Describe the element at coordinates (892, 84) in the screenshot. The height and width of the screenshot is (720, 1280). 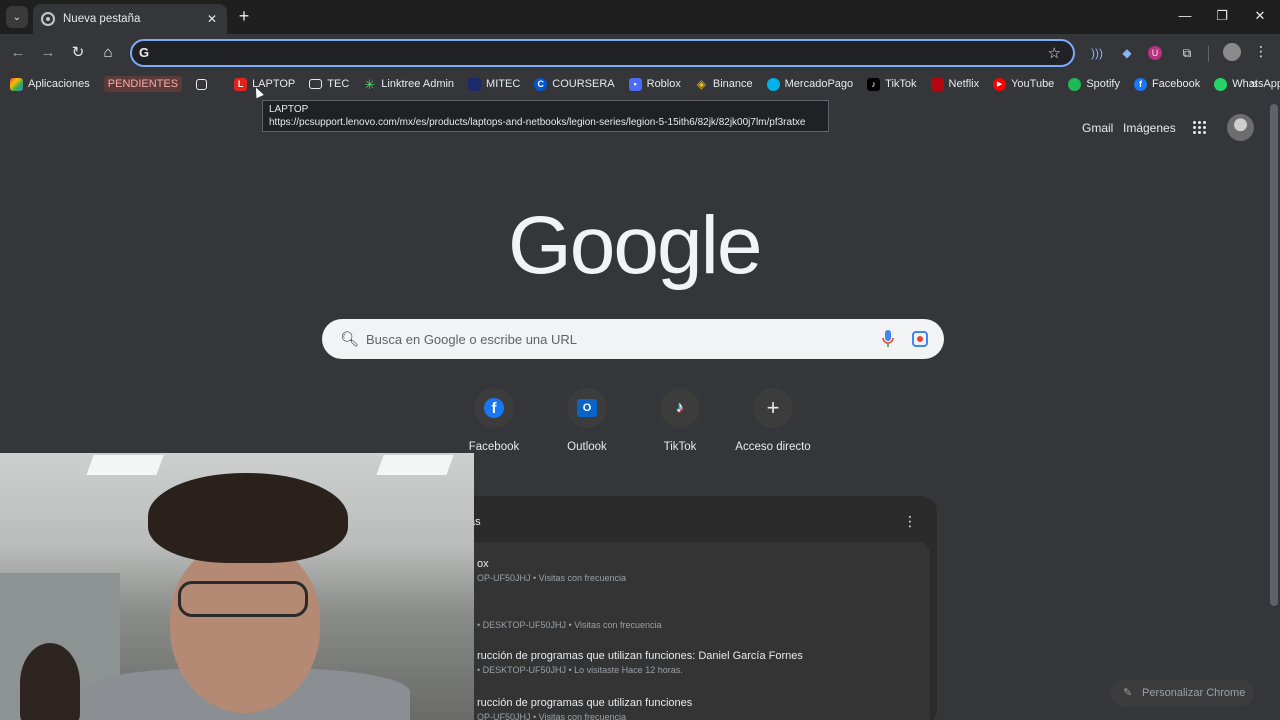
I see `bookmark-tiktok: ♪ TikTok` at that location.